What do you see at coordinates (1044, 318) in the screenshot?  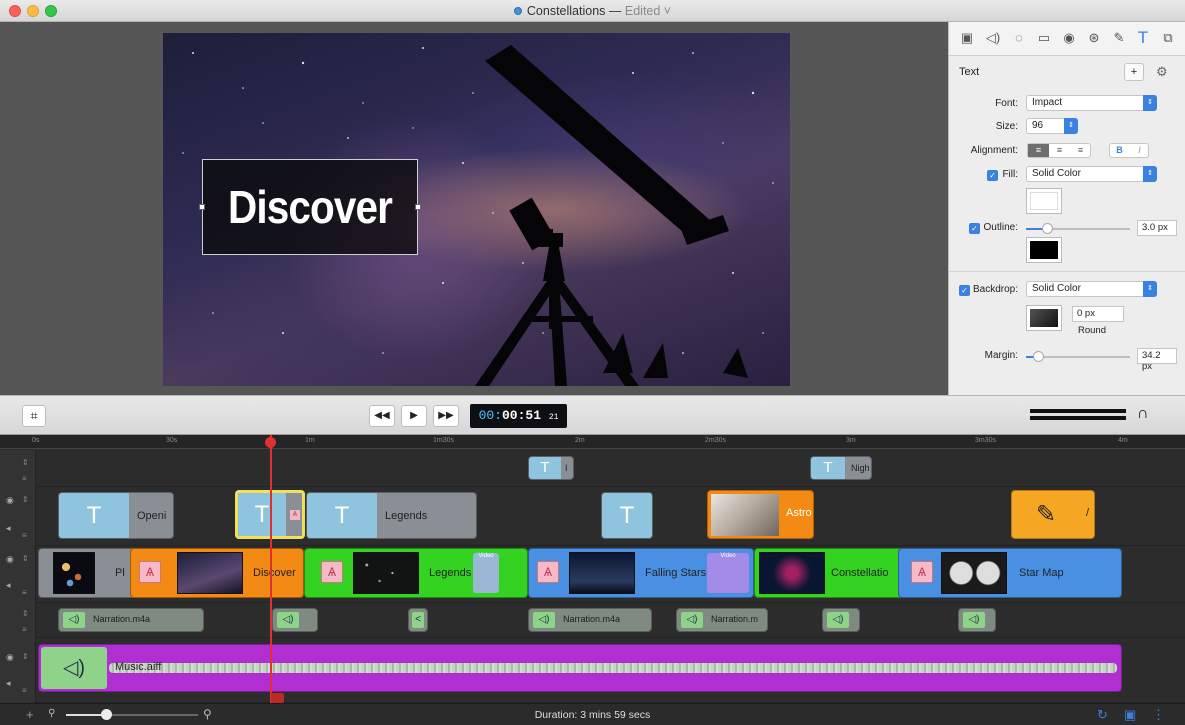 I see `backdrop-color-swatch` at bounding box center [1044, 318].